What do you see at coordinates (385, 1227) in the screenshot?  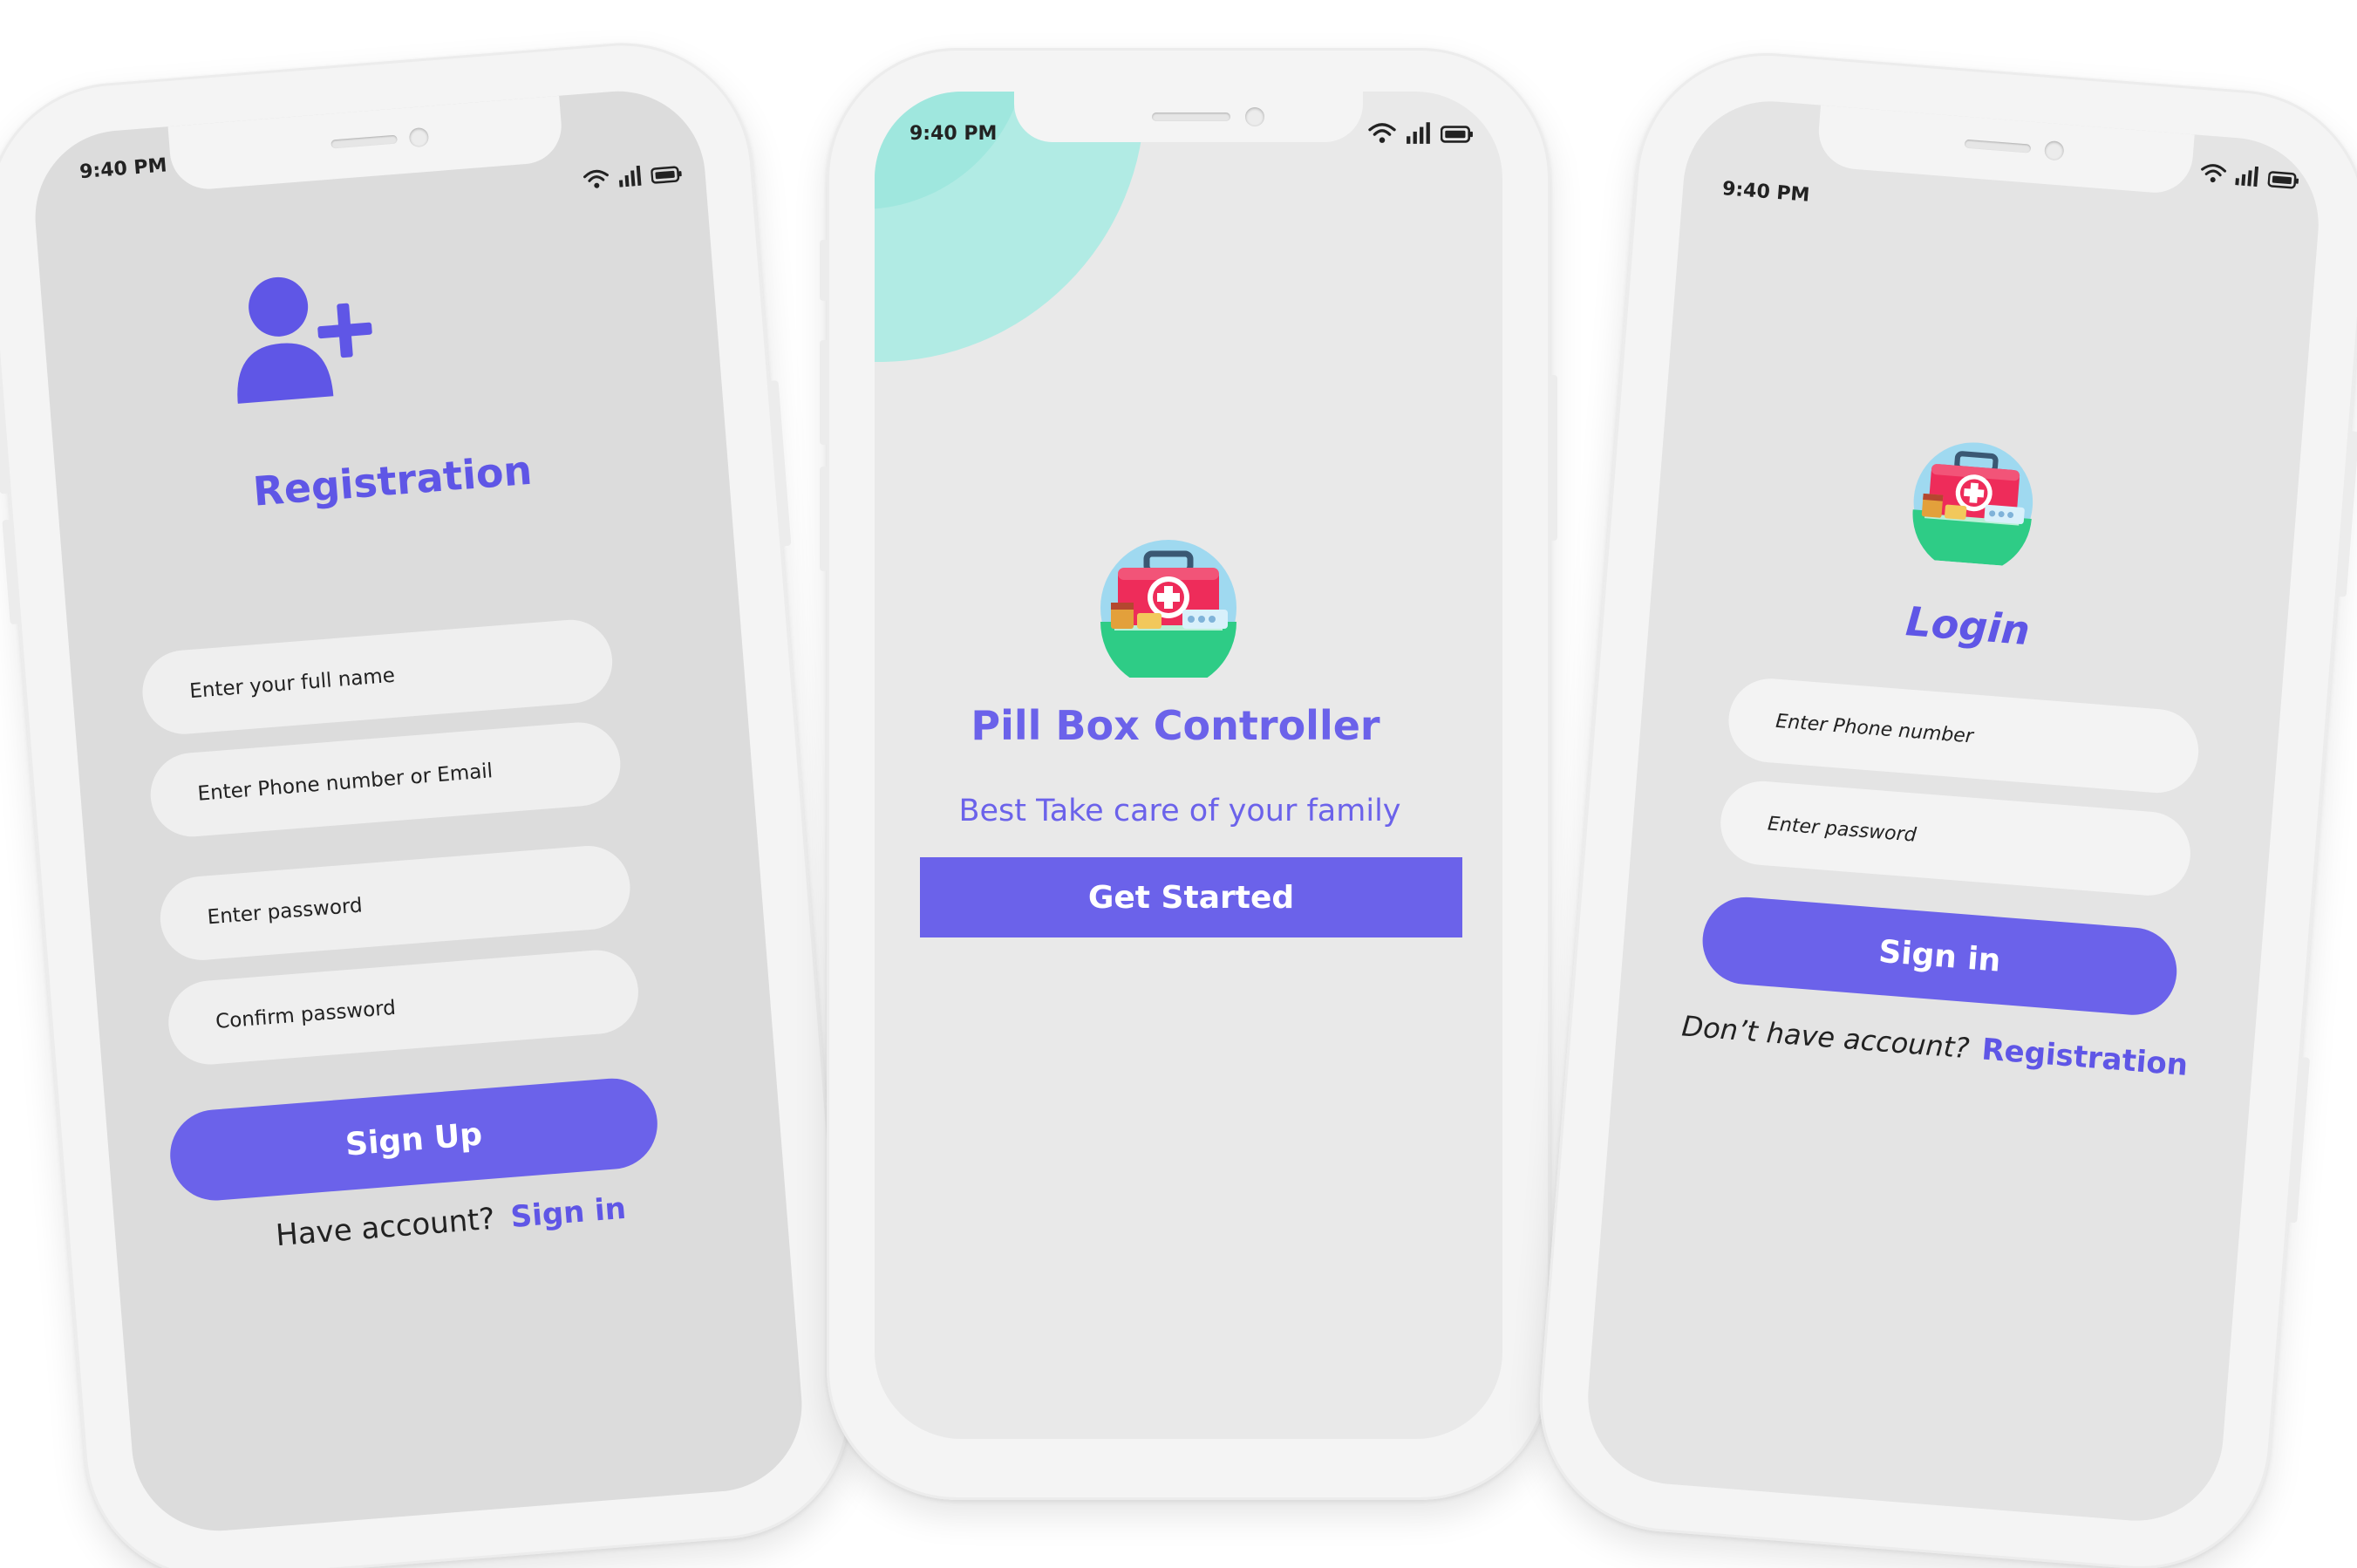 I see `have-account-text: Have account?` at bounding box center [385, 1227].